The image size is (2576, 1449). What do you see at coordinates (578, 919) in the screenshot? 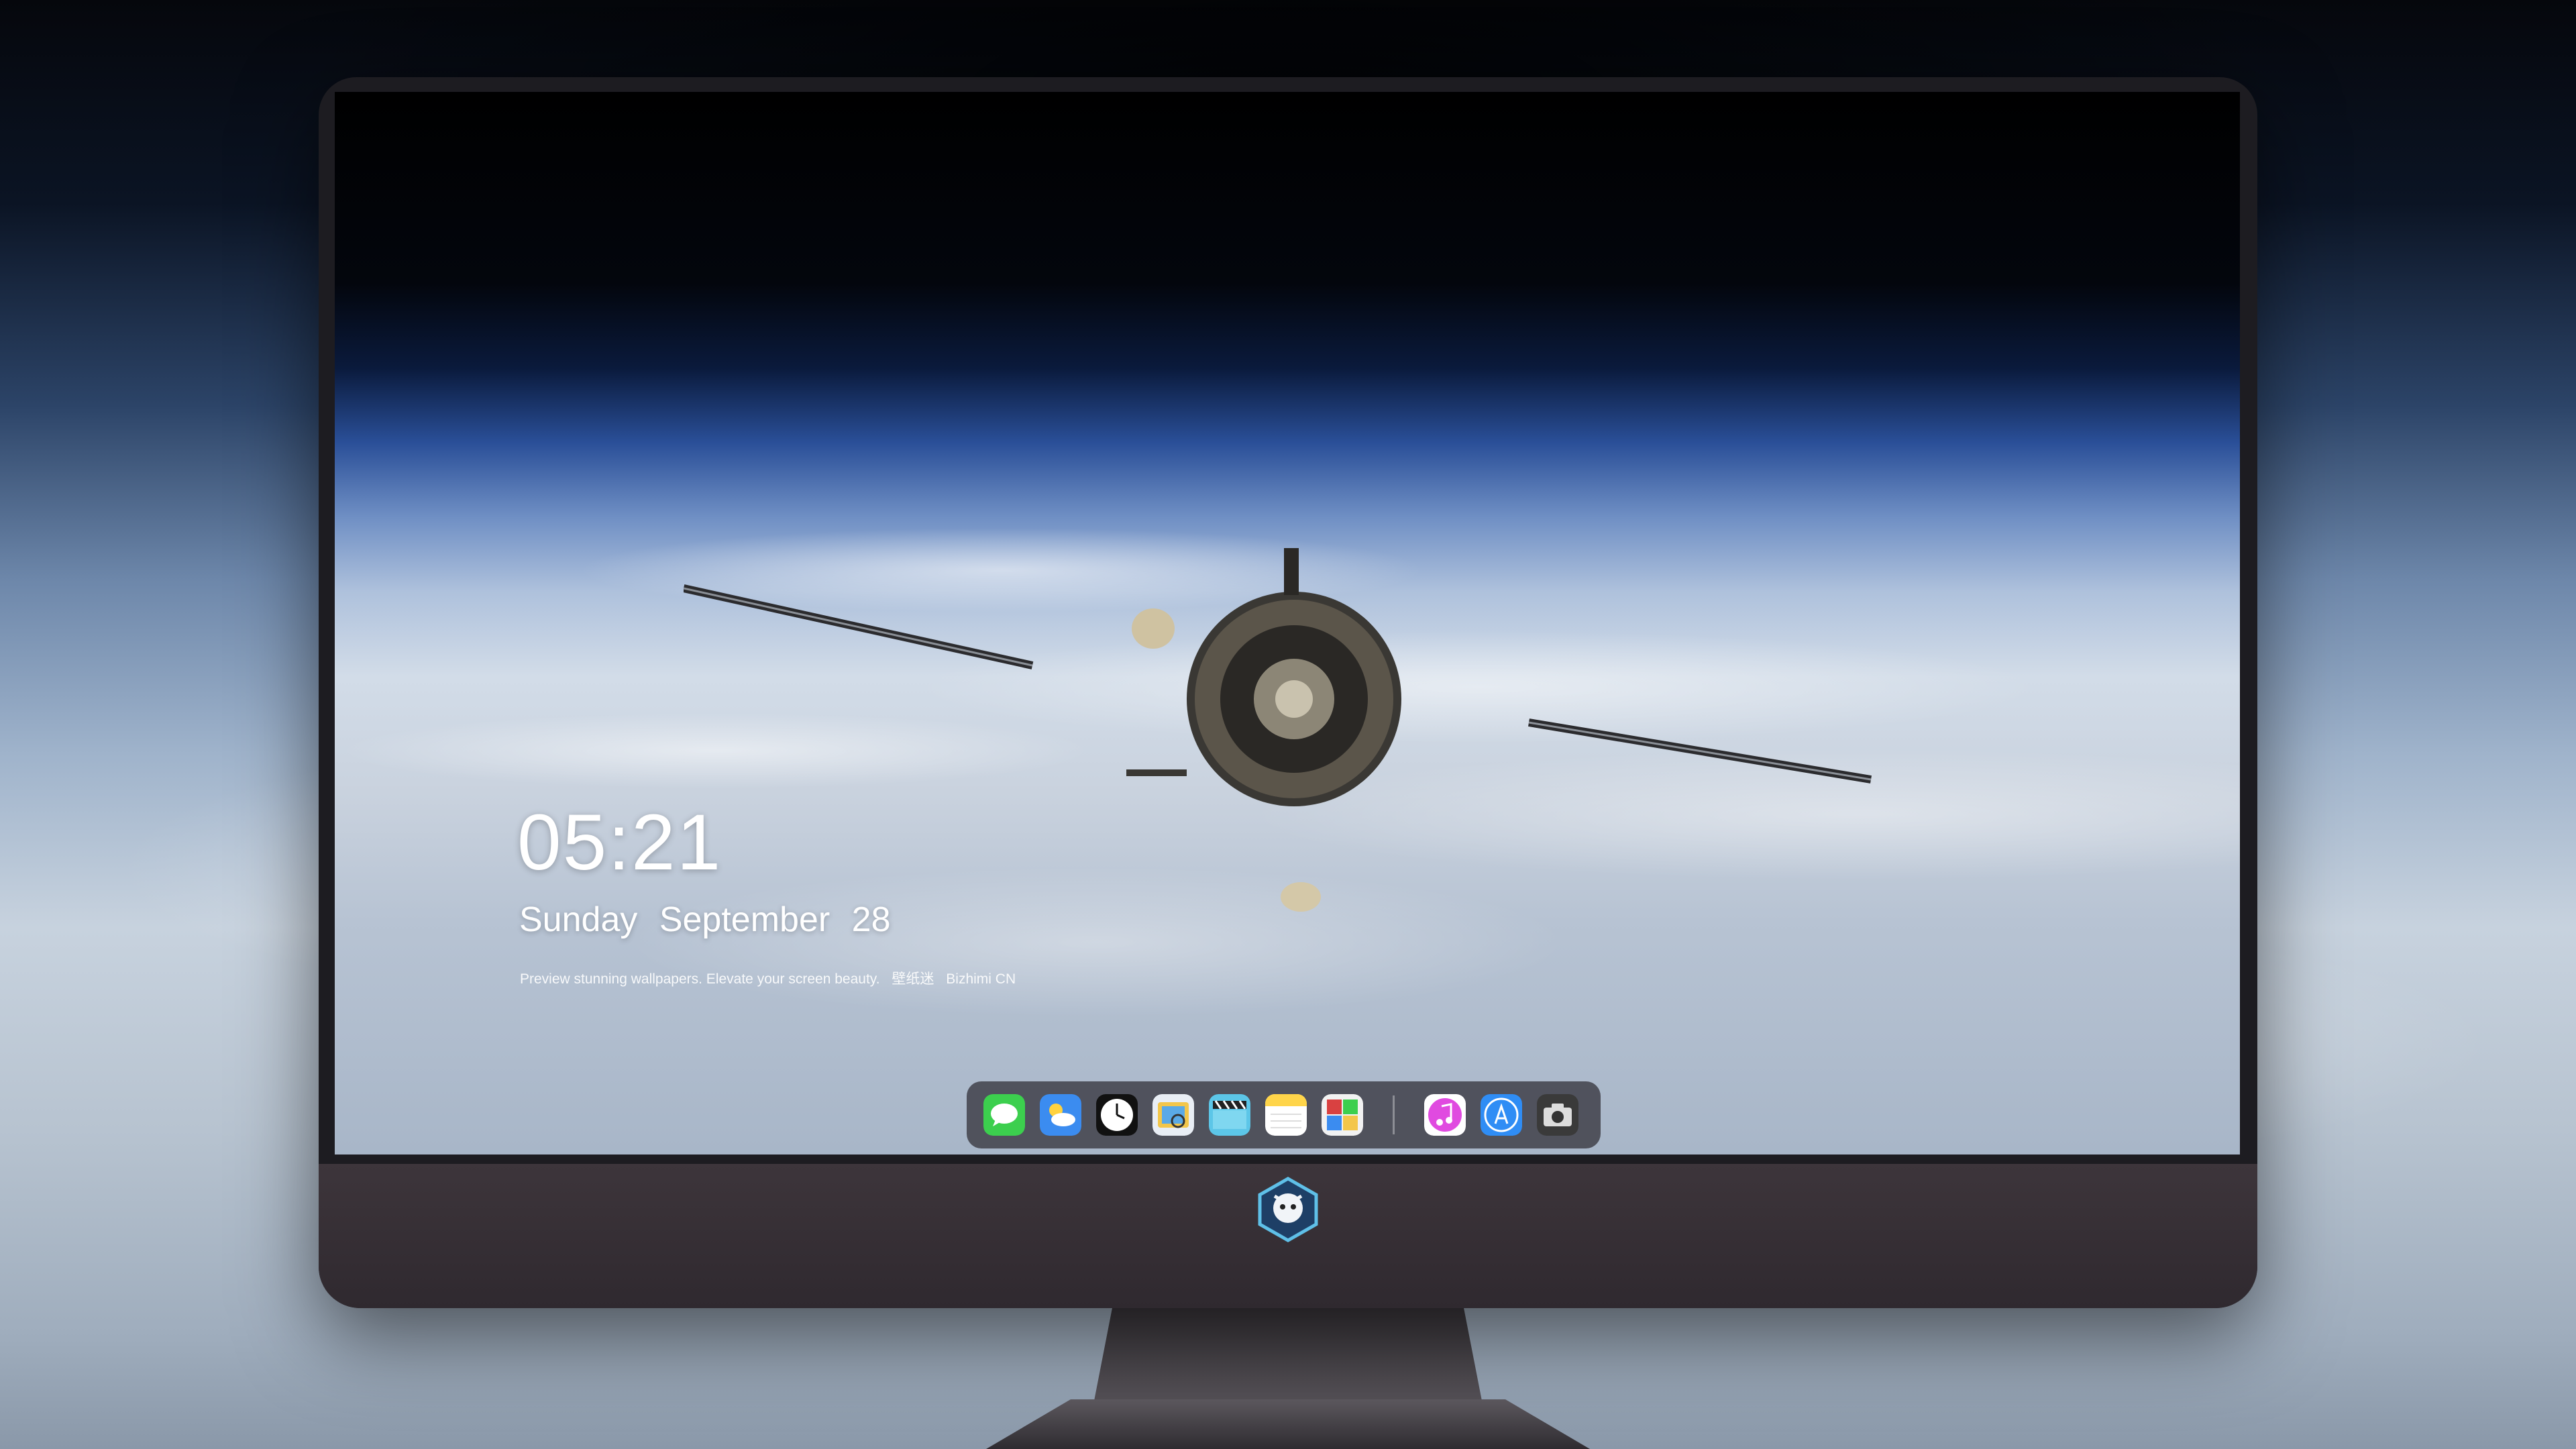
I see `date-weekday: Sunday` at bounding box center [578, 919].